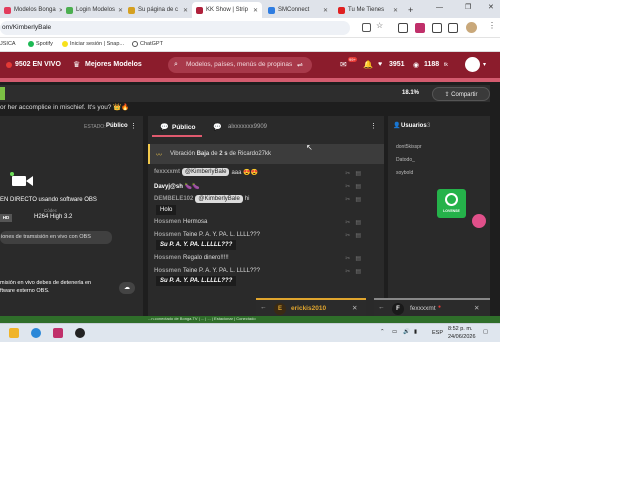  Describe the element at coordinates (151, 44) in the screenshot. I see `bookmark-label: ChatGPT` at that location.